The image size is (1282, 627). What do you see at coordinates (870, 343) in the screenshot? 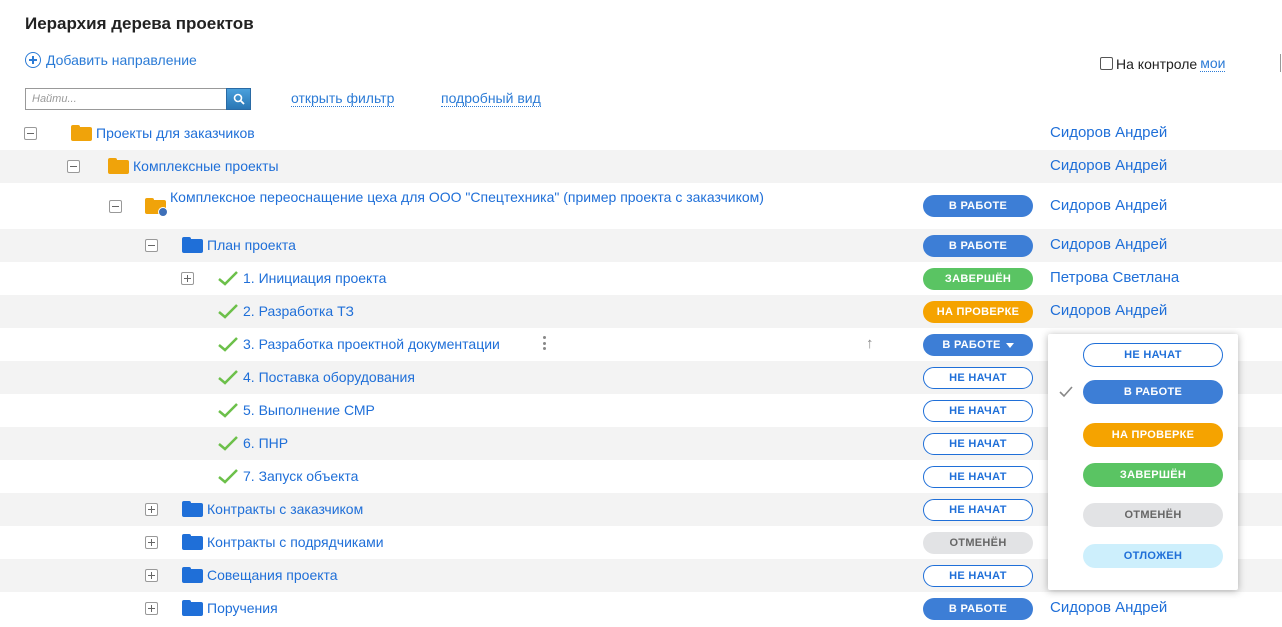
I see `arrow-up-icon: ↑` at bounding box center [870, 343].